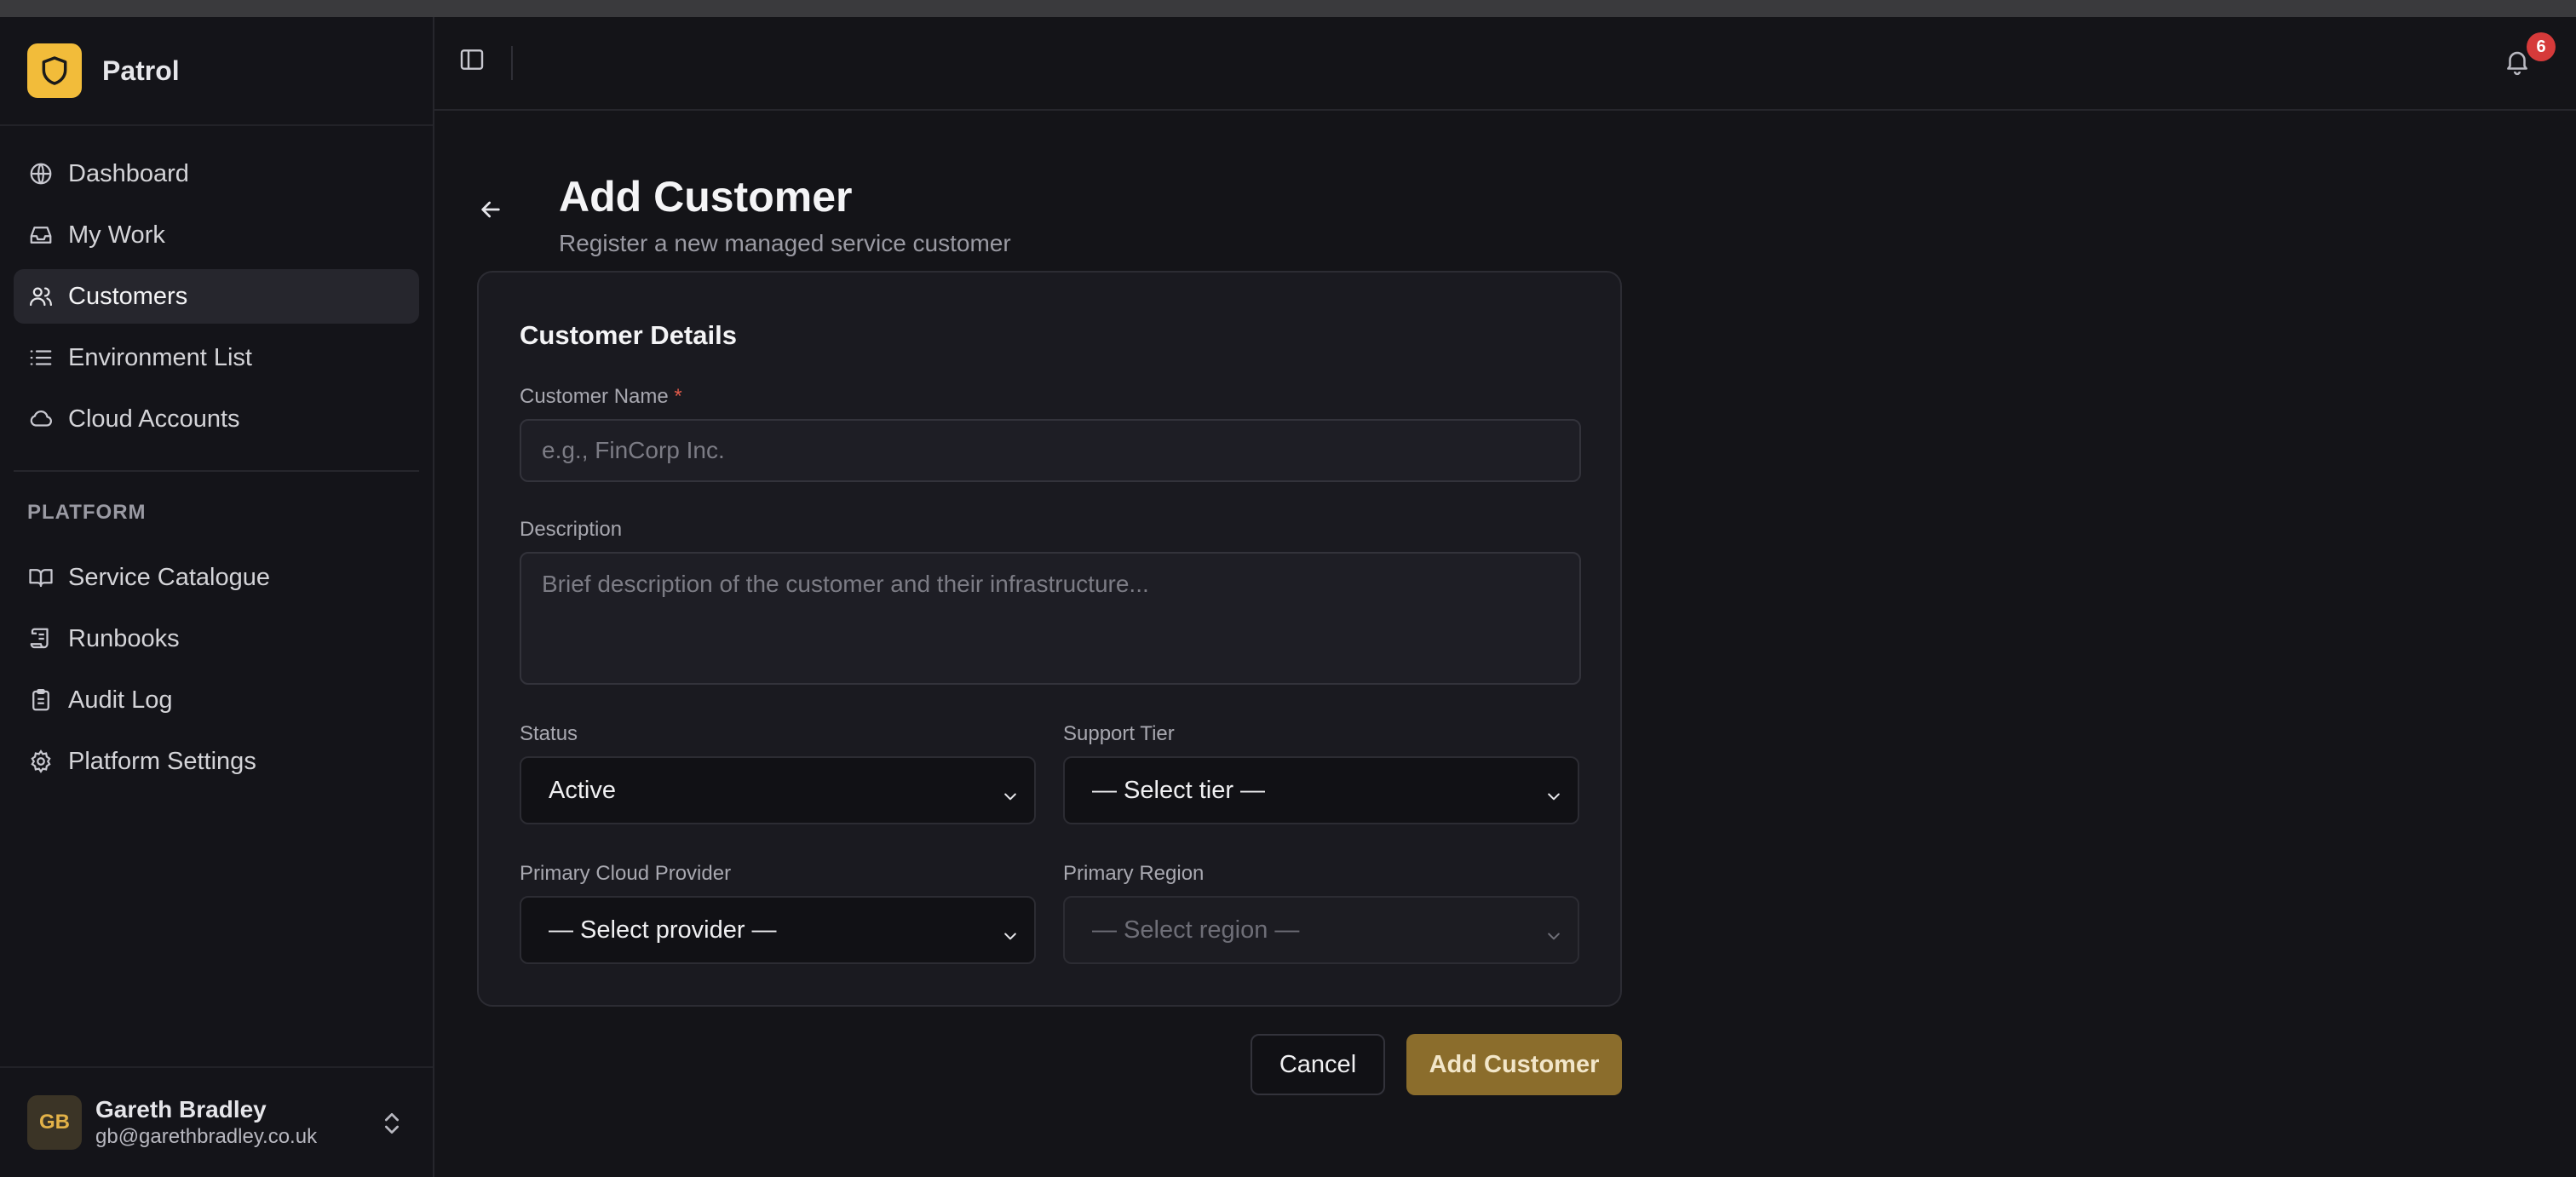 The image size is (2576, 1177). What do you see at coordinates (512, 63) in the screenshot?
I see `topbar-divider` at bounding box center [512, 63].